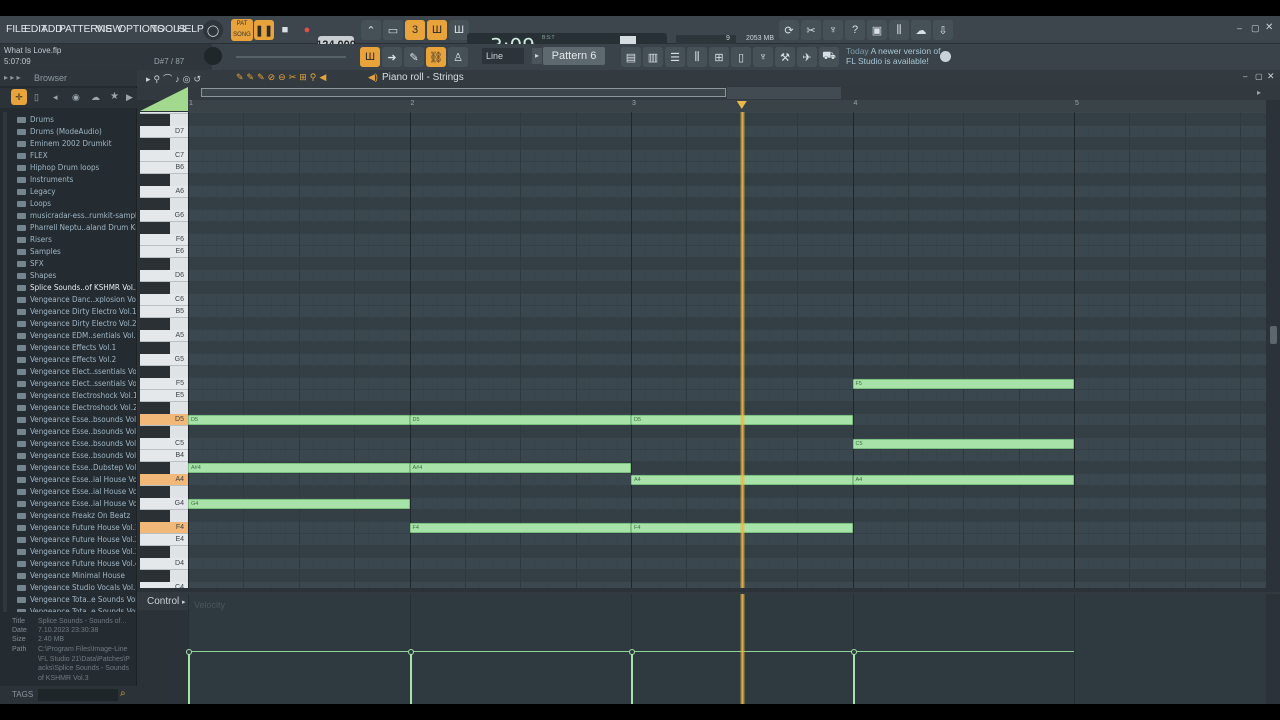 Image resolution: width=1280 pixels, height=720 pixels. Describe the element at coordinates (75, 528) in the screenshot. I see `browser-folder-item: Vengeance Future House Vol.1` at that location.